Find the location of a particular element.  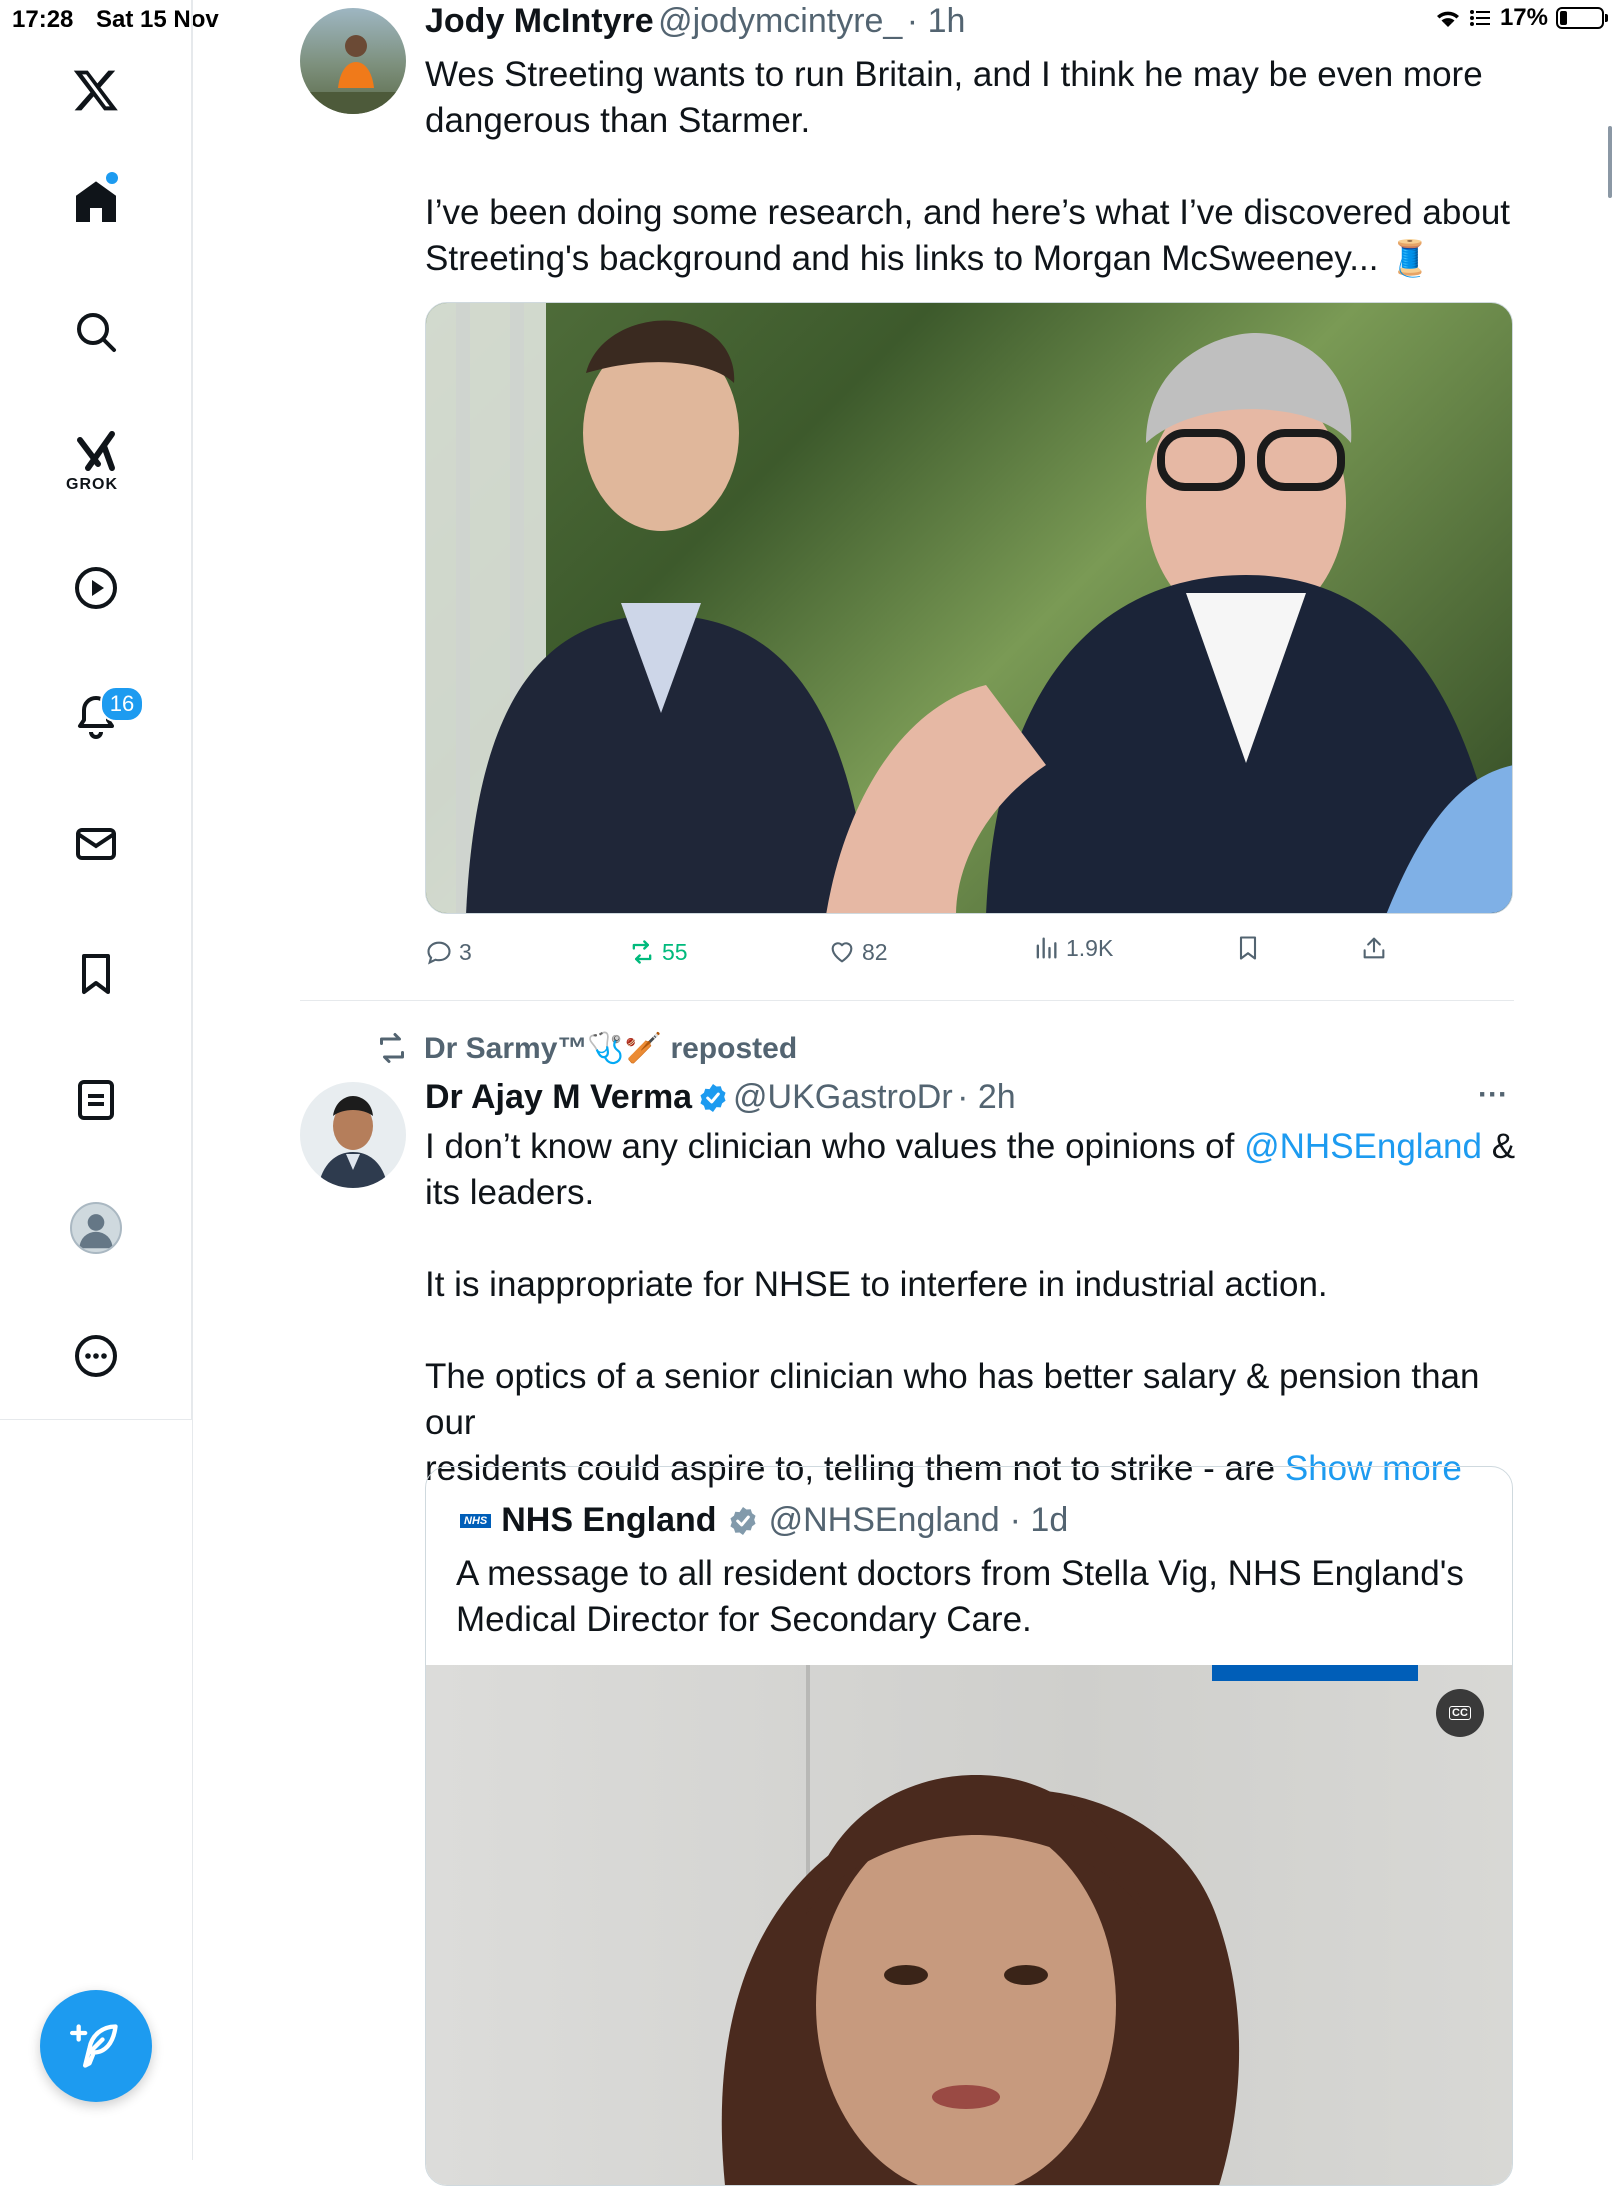

views-icon is located at coordinates (1046, 948).